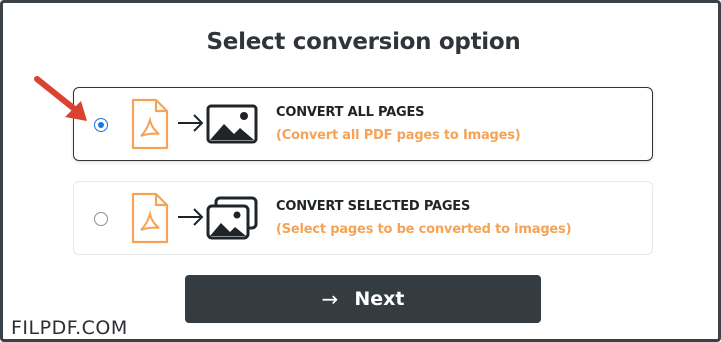  What do you see at coordinates (330, 299) in the screenshot?
I see `arrow-right-icon: →` at bounding box center [330, 299].